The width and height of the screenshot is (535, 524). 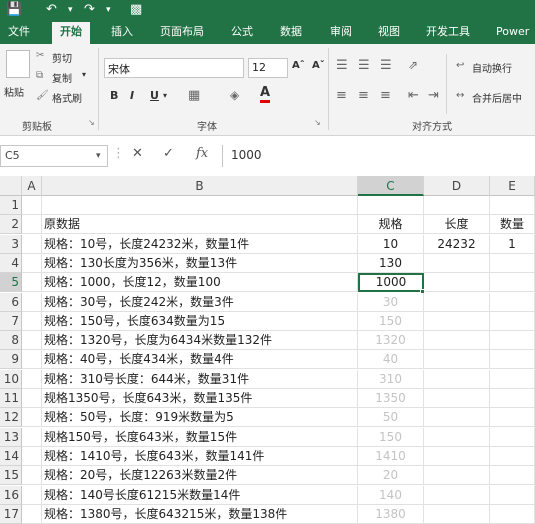 What do you see at coordinates (391, 495) in the screenshot?
I see `cell-c: 140` at bounding box center [391, 495].